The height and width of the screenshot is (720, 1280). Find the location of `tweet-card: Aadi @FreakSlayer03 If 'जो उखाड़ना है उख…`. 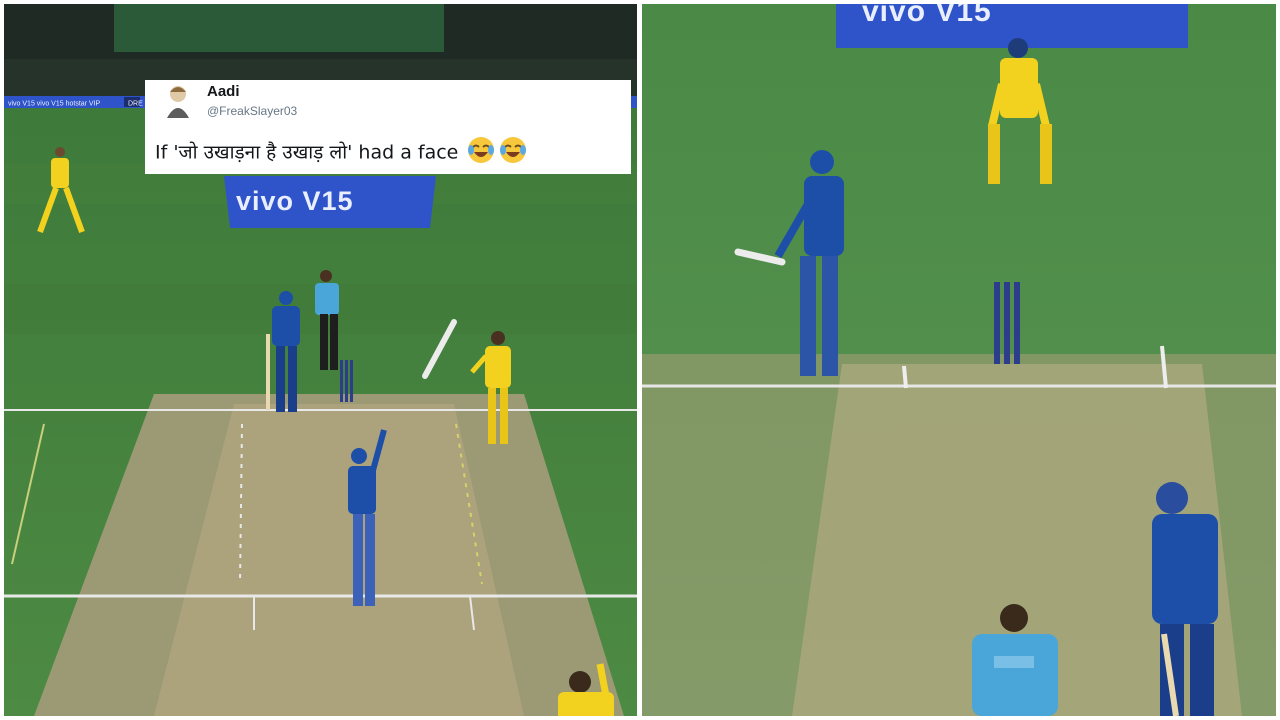

tweet-card: Aadi @FreakSlayer03 If 'जो उखाड़ना है उख… is located at coordinates (388, 127).